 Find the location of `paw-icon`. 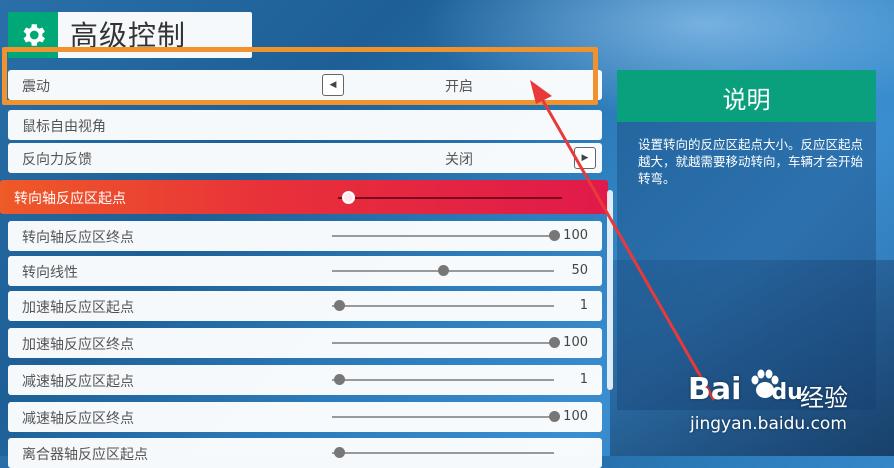

paw-icon is located at coordinates (765, 383).